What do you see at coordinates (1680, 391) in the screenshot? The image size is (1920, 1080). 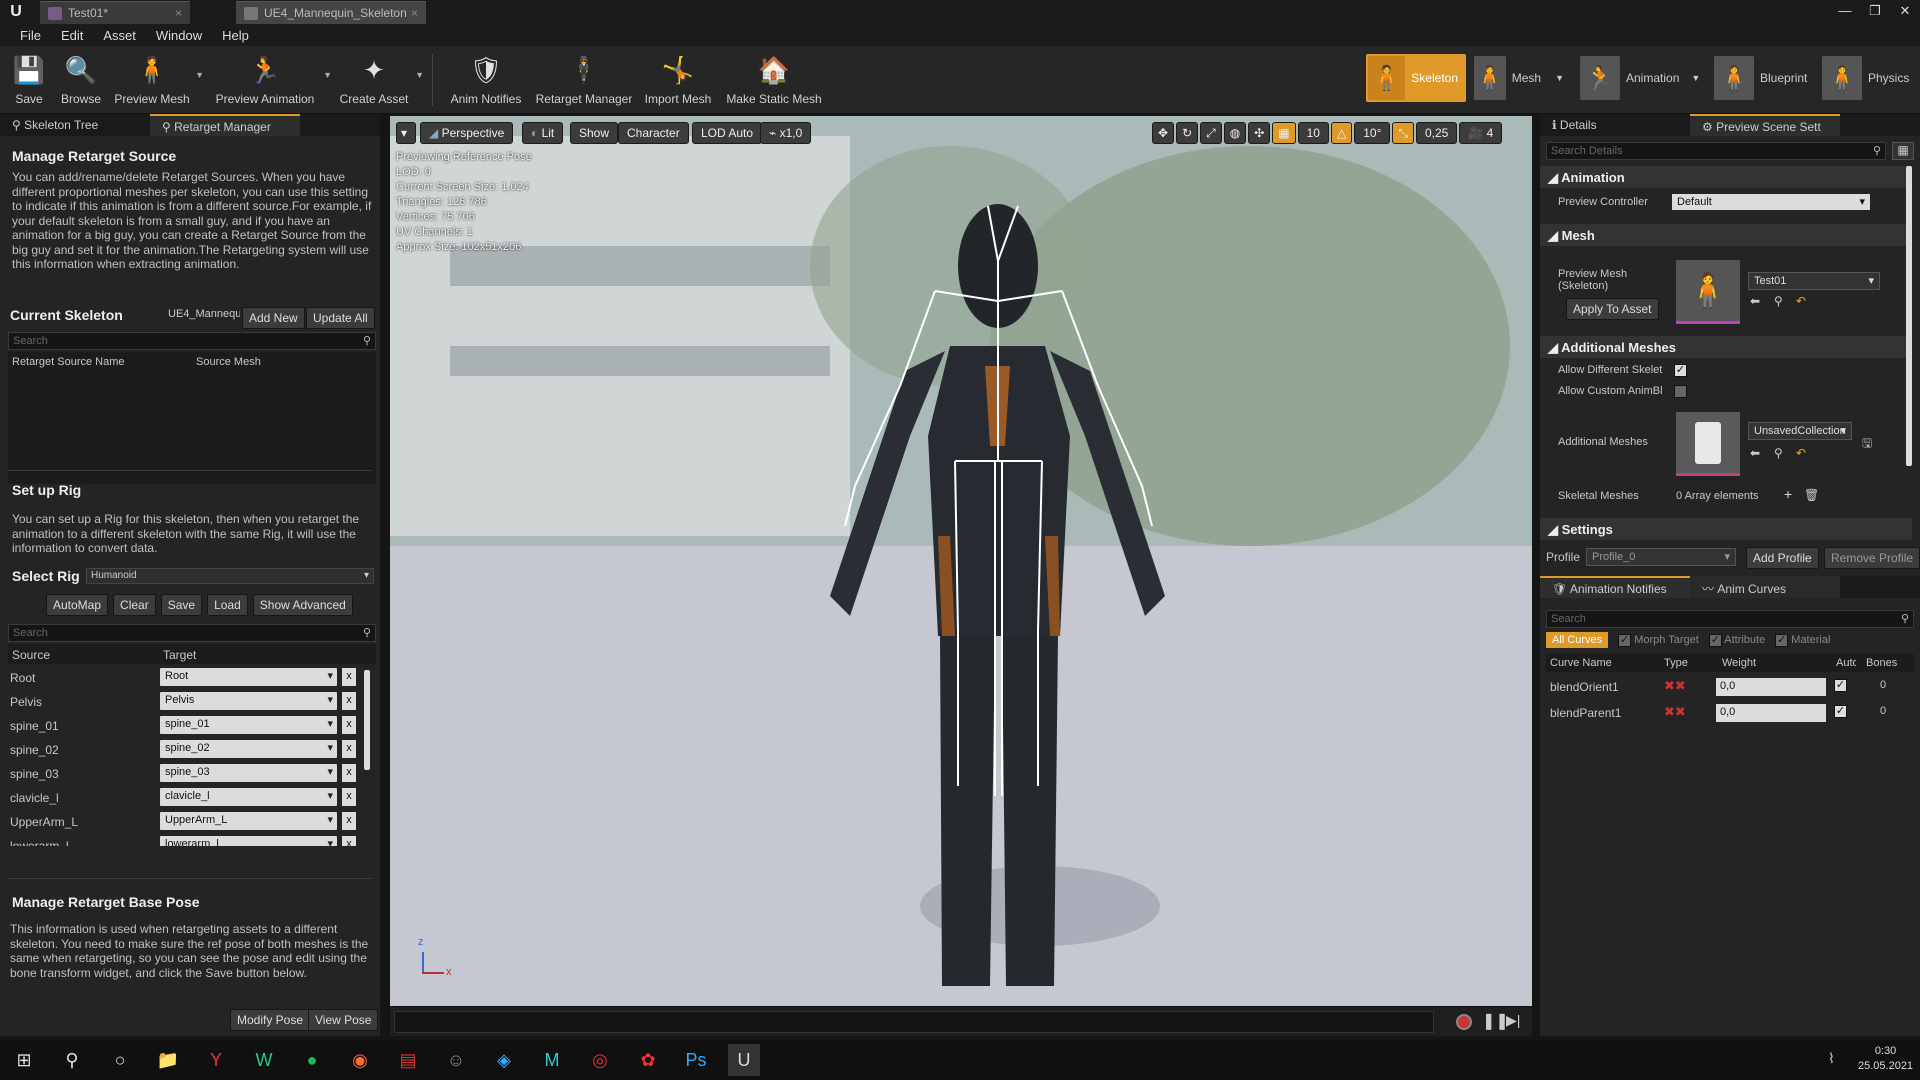 I see `allow-custom-animbp-checkbox` at bounding box center [1680, 391].